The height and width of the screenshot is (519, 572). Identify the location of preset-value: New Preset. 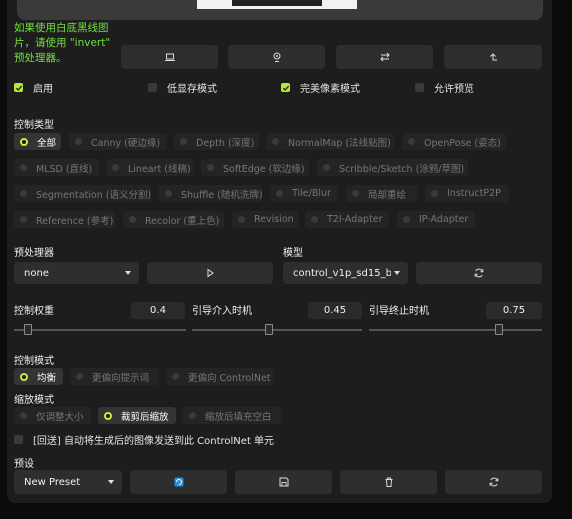
(52, 482).